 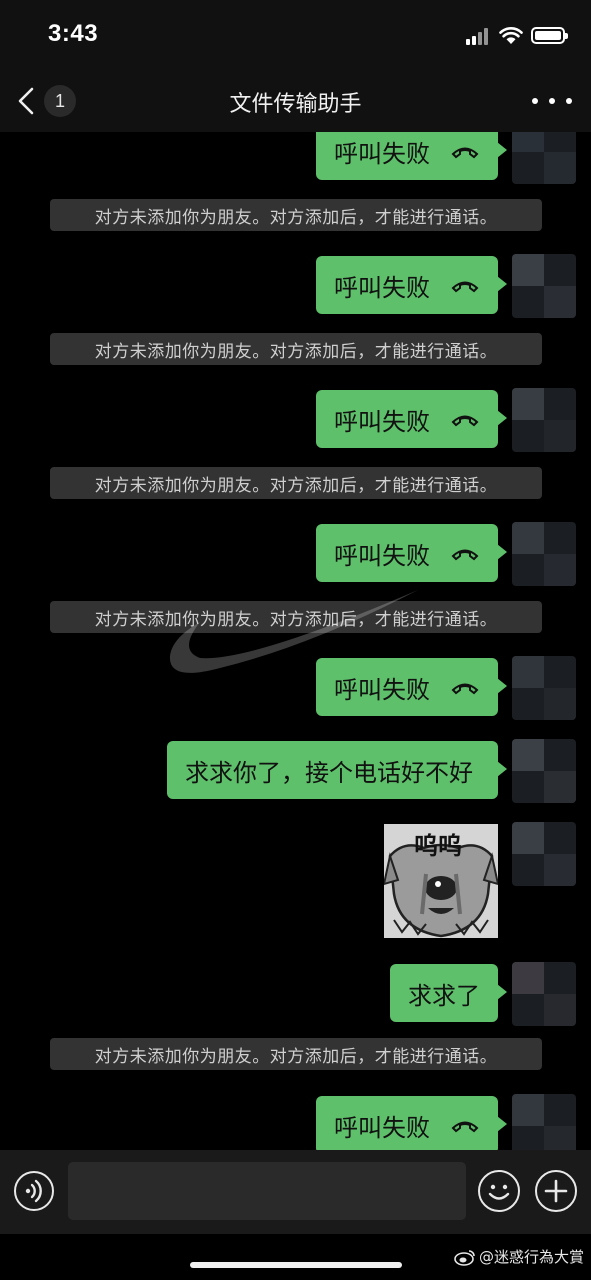 What do you see at coordinates (73, 33) in the screenshot?
I see `status-time: 3:43` at bounding box center [73, 33].